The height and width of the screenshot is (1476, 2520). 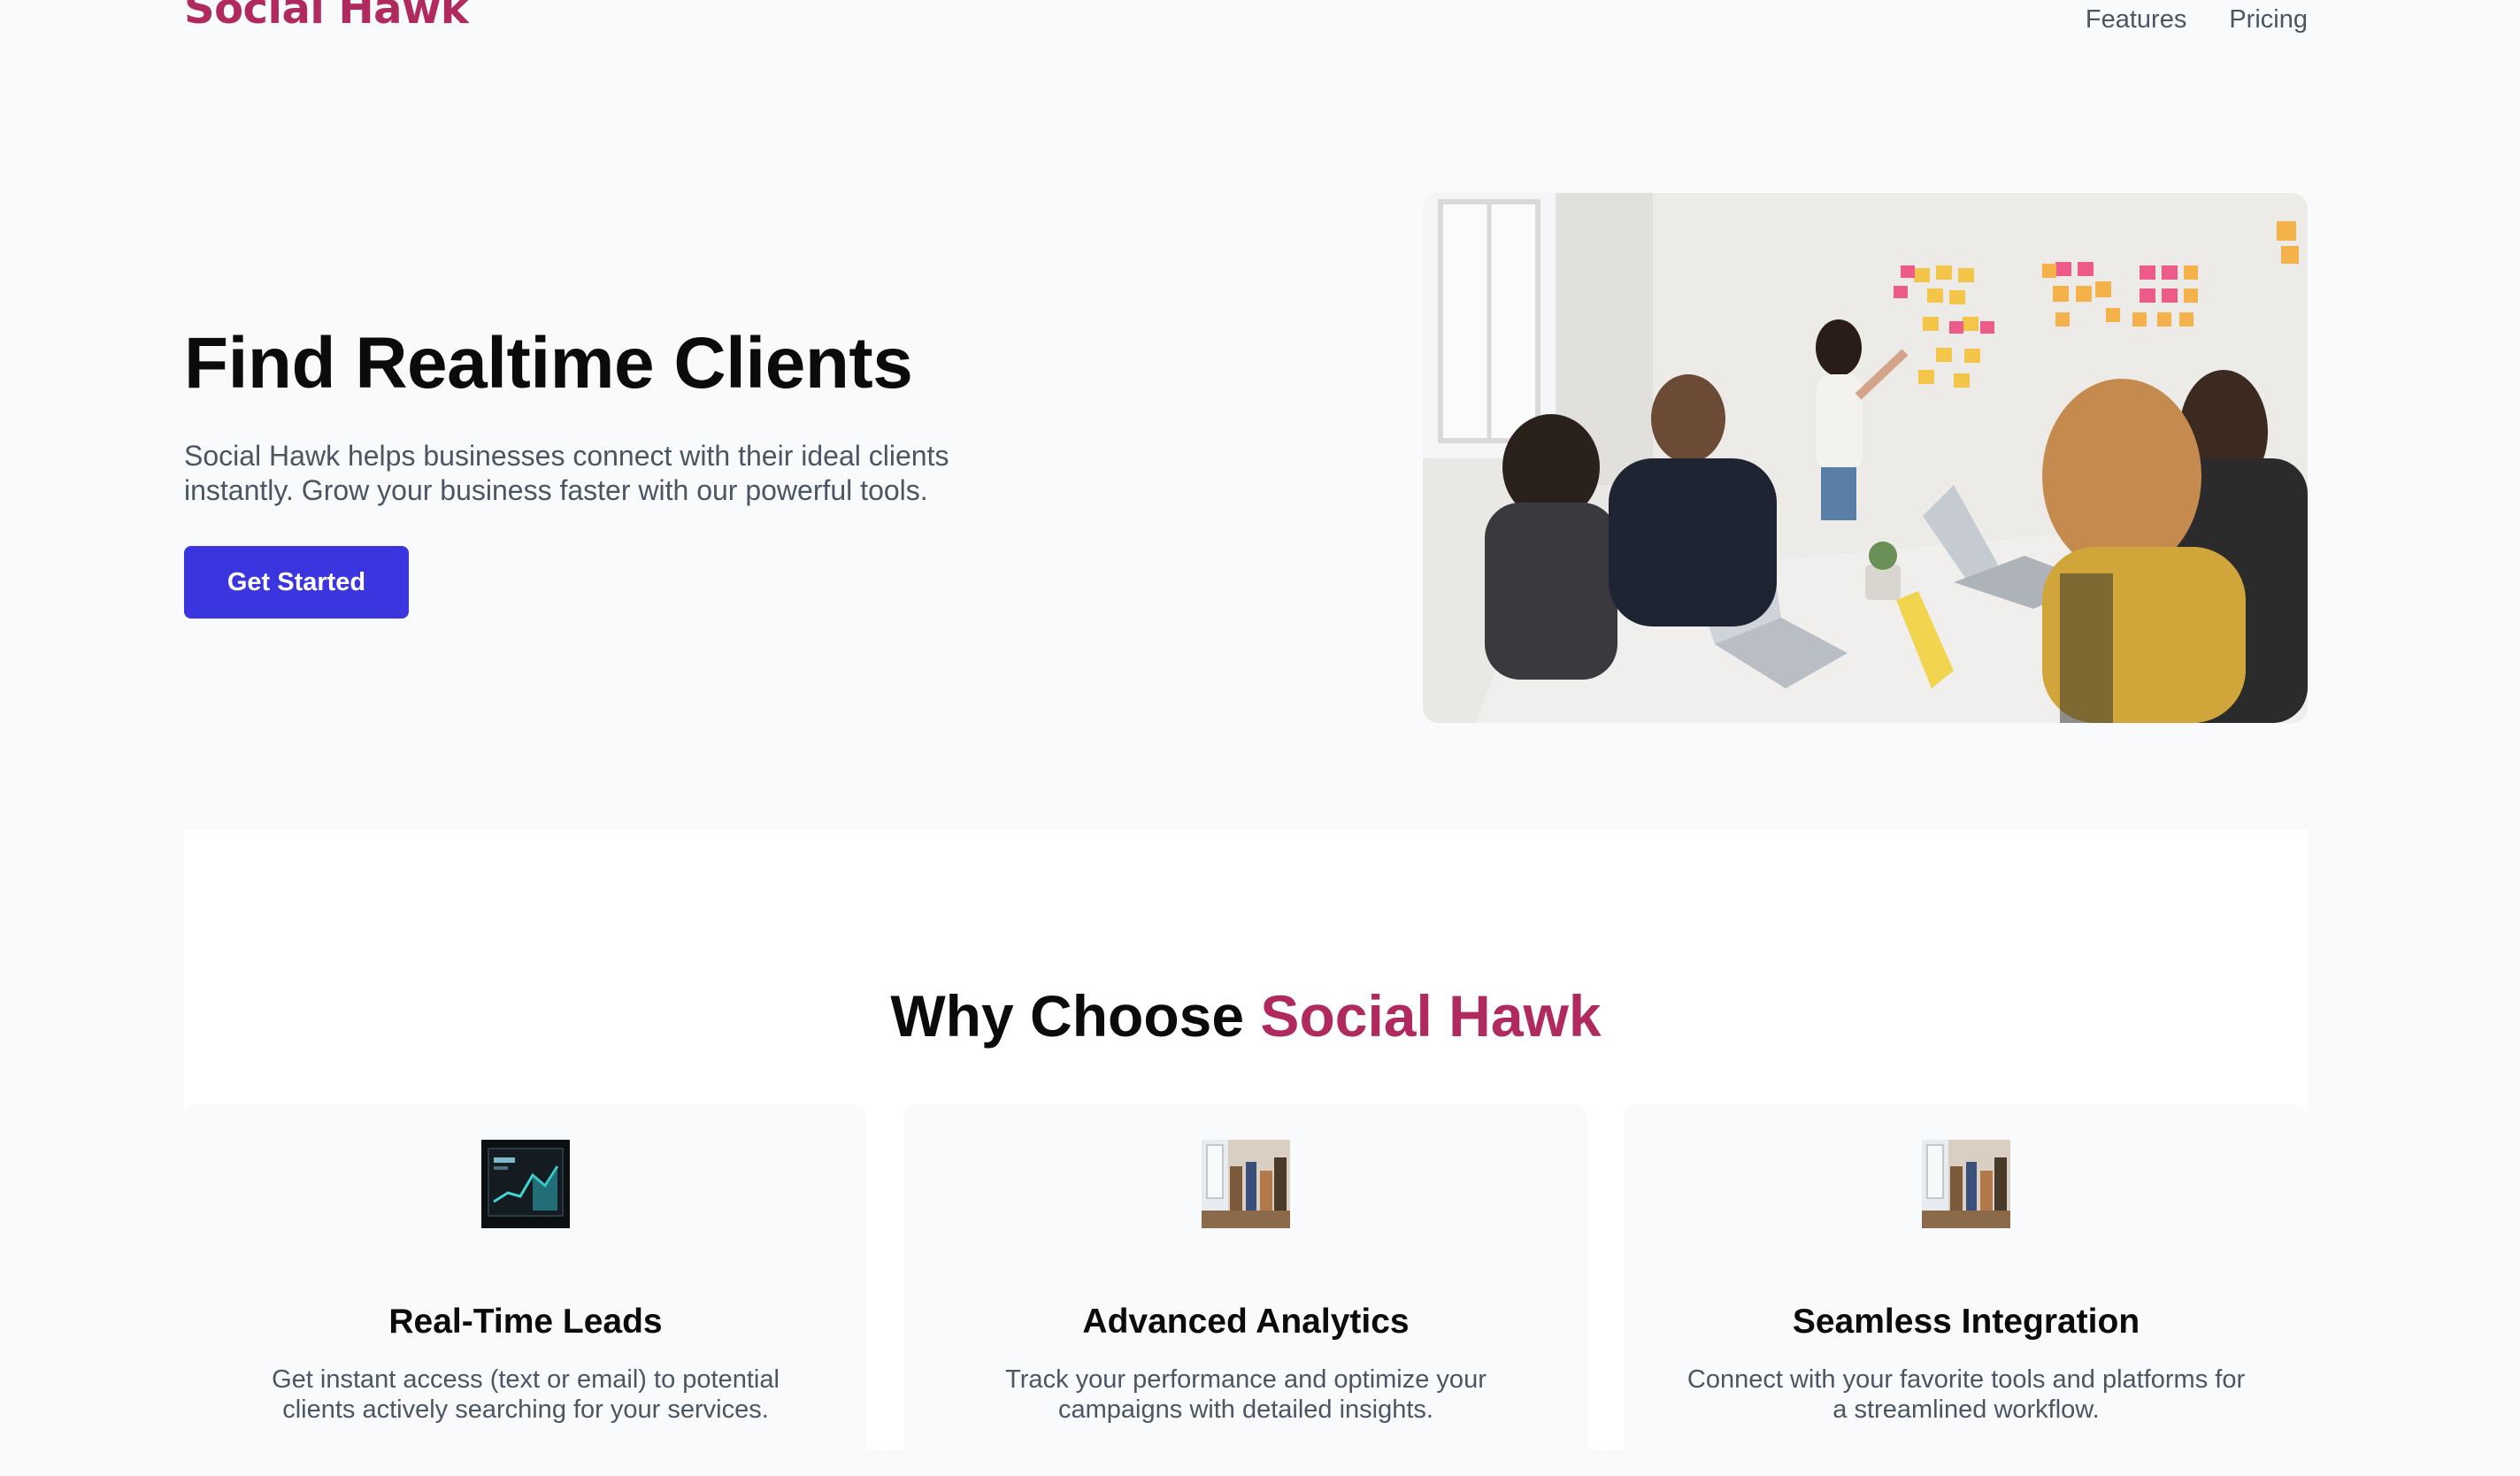 What do you see at coordinates (1246, 27) in the screenshot?
I see `site-header: Social Hawk Features Pricing` at bounding box center [1246, 27].